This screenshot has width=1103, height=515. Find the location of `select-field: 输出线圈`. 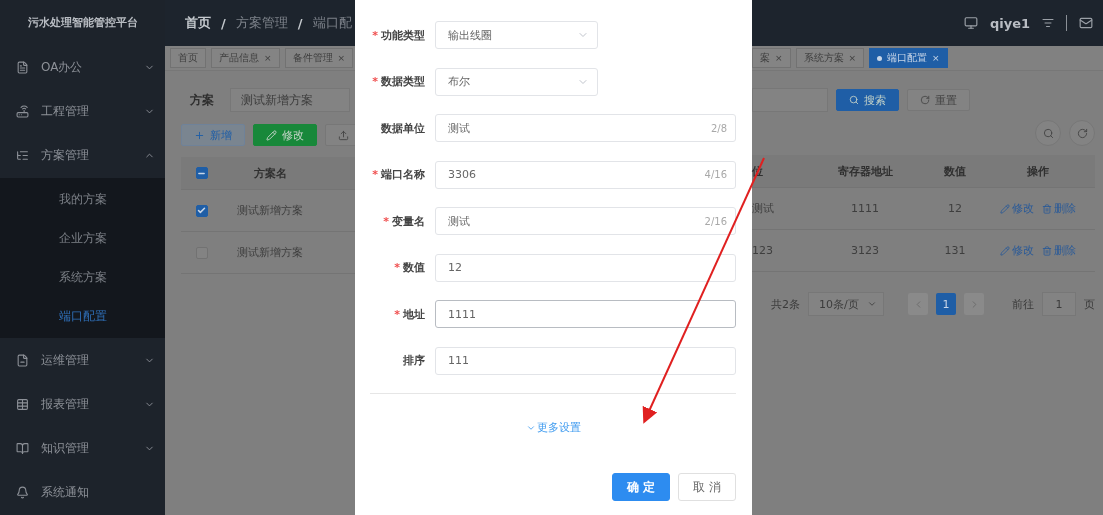

select-field: 输出线圈 is located at coordinates (516, 35).